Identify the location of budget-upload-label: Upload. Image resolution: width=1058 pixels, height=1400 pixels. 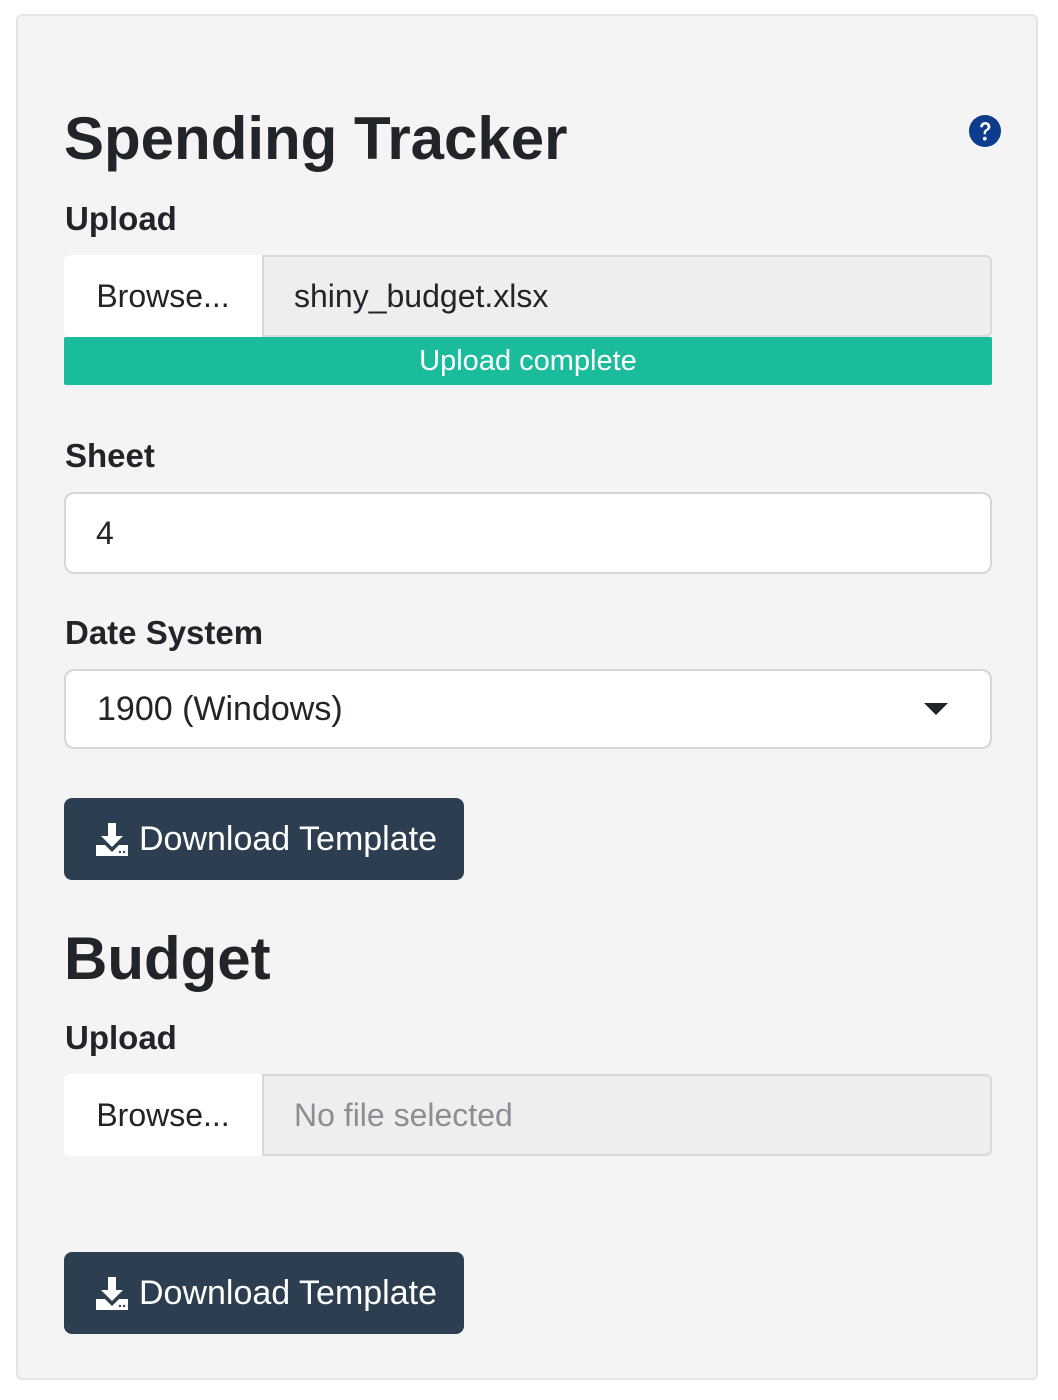
(121, 1037).